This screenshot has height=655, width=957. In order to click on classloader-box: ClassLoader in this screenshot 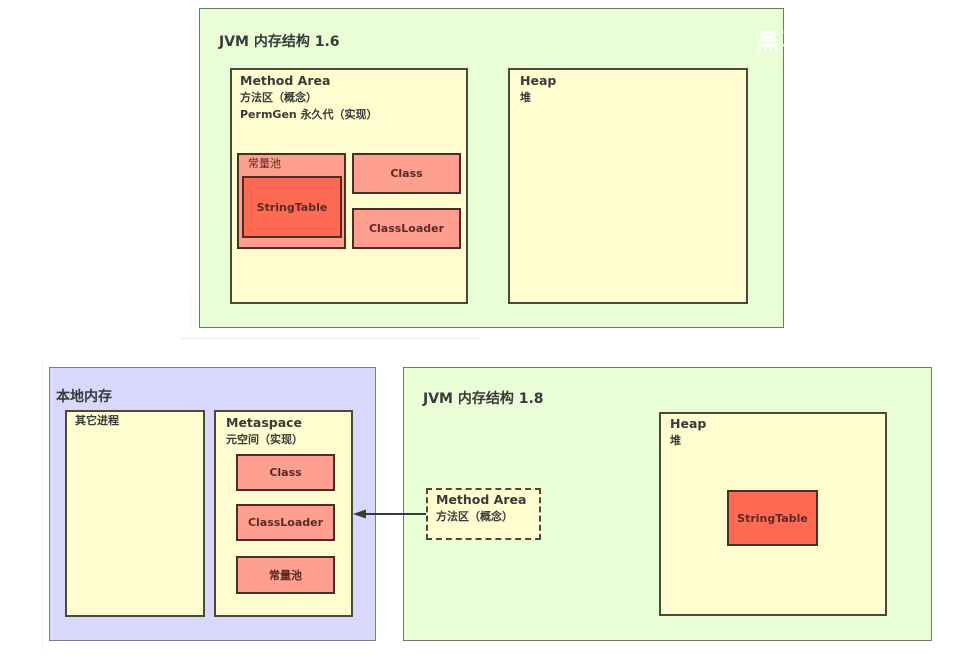, I will do `click(406, 228)`.